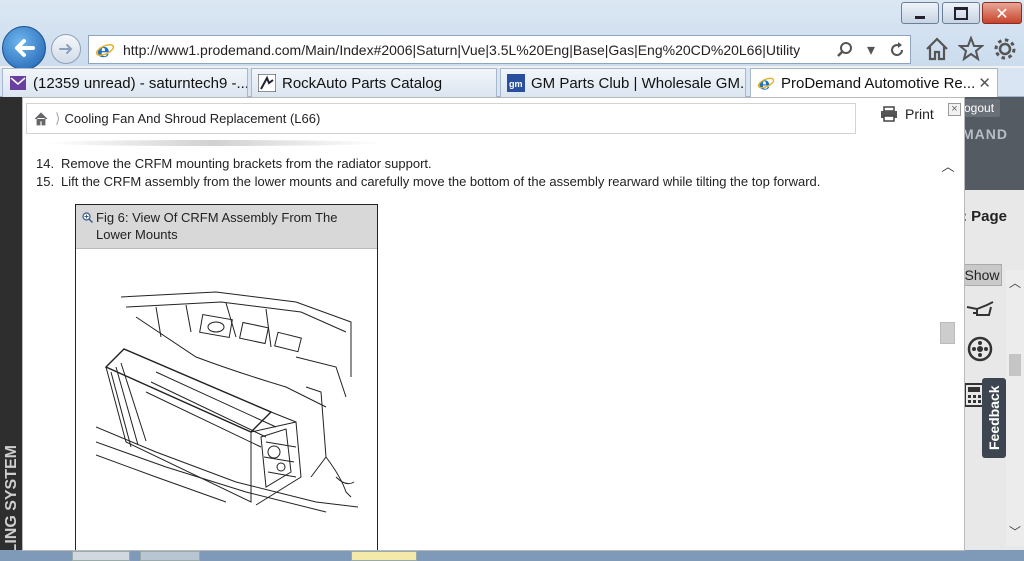 Image resolution: width=1024 pixels, height=561 pixels. Describe the element at coordinates (871, 50) in the screenshot. I see `dropdown-arrow-icon: ▾` at that location.